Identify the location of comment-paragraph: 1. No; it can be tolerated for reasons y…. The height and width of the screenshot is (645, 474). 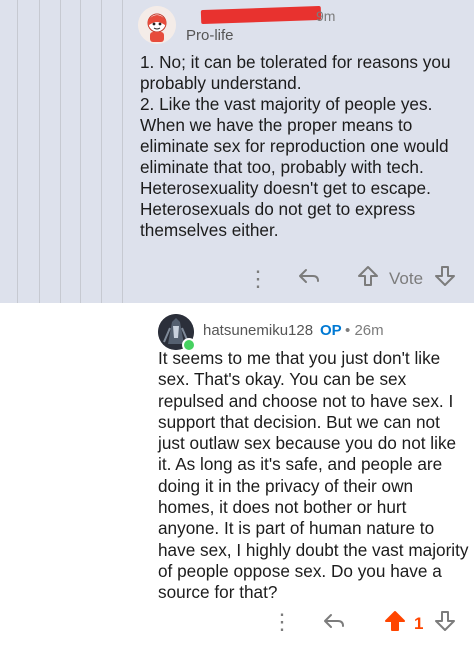
(295, 72).